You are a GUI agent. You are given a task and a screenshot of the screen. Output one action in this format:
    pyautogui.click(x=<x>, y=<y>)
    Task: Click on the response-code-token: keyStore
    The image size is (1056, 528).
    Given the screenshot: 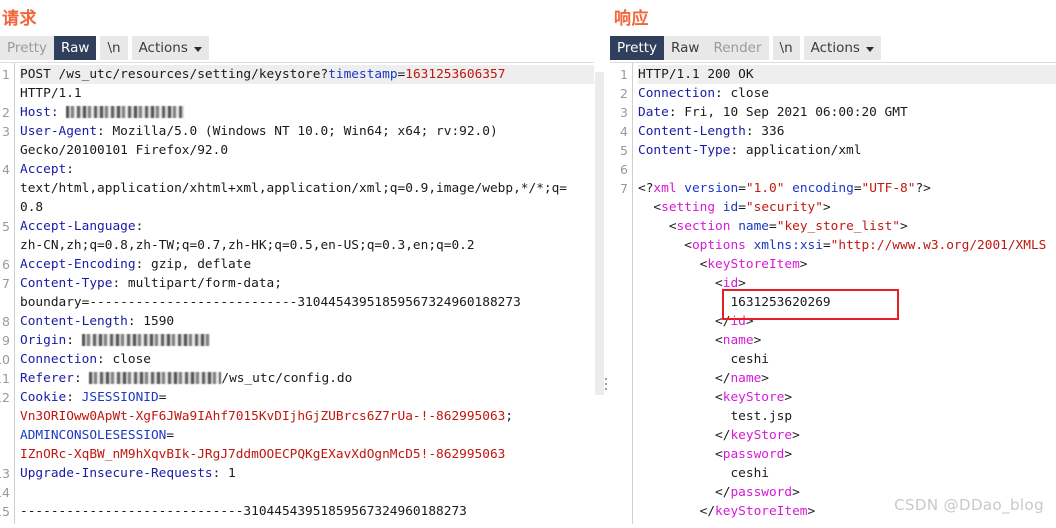 What is the action you would take?
    pyautogui.click(x=761, y=435)
    